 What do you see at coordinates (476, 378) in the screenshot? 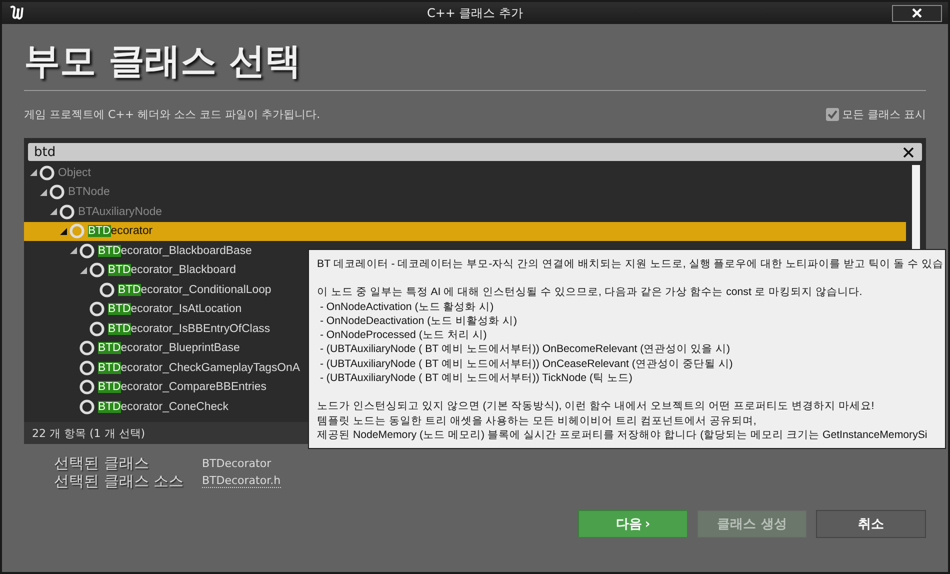
I see `tooltip-text: - (UBTAuxiliaryNode ( BT 예비 노드에서부터)) TickNode (틱 노드)` at bounding box center [476, 378].